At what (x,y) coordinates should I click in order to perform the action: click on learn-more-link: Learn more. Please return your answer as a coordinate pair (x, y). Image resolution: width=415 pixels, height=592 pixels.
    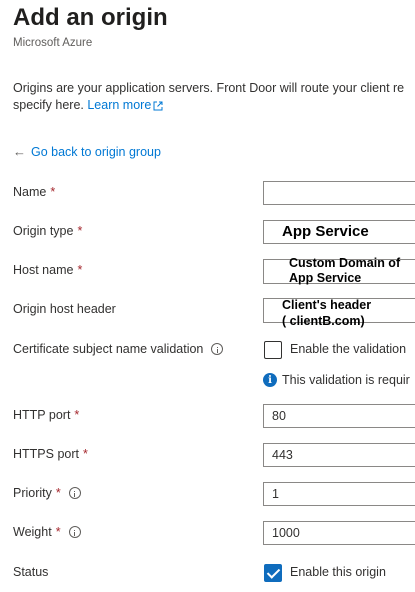
    Looking at the image, I should click on (125, 105).